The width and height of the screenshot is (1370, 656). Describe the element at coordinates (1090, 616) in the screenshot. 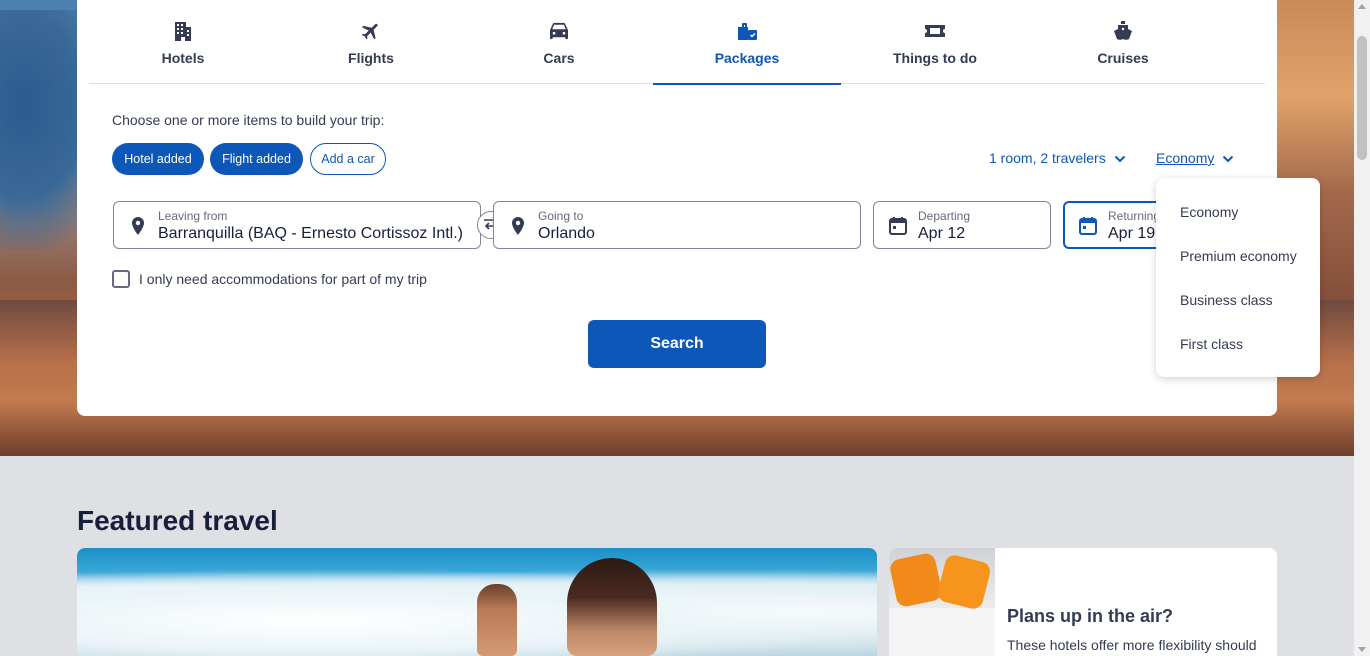

I see `card-heading: Plans up in the air?` at that location.